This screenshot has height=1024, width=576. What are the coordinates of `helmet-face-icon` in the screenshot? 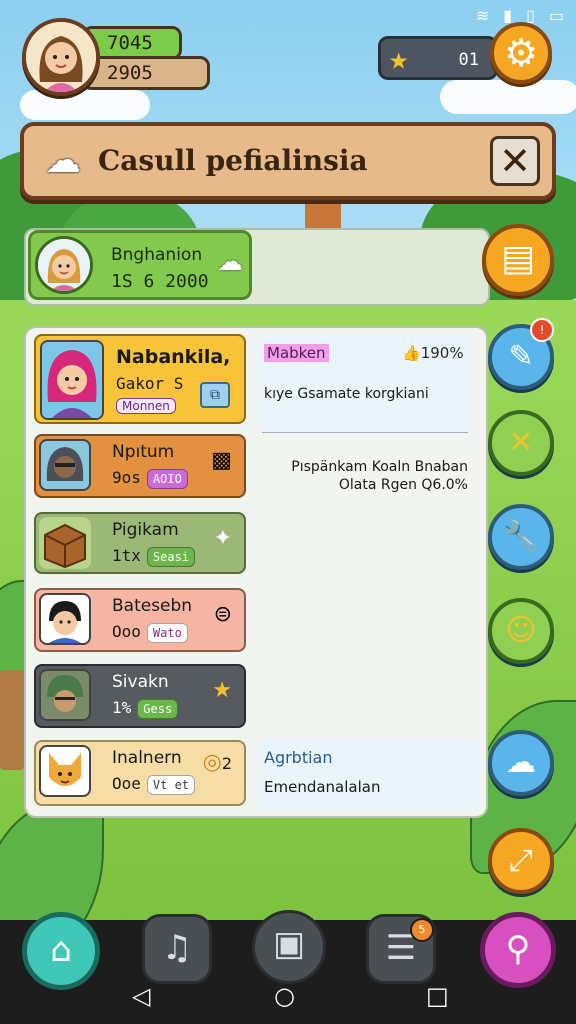 It's located at (65, 693).